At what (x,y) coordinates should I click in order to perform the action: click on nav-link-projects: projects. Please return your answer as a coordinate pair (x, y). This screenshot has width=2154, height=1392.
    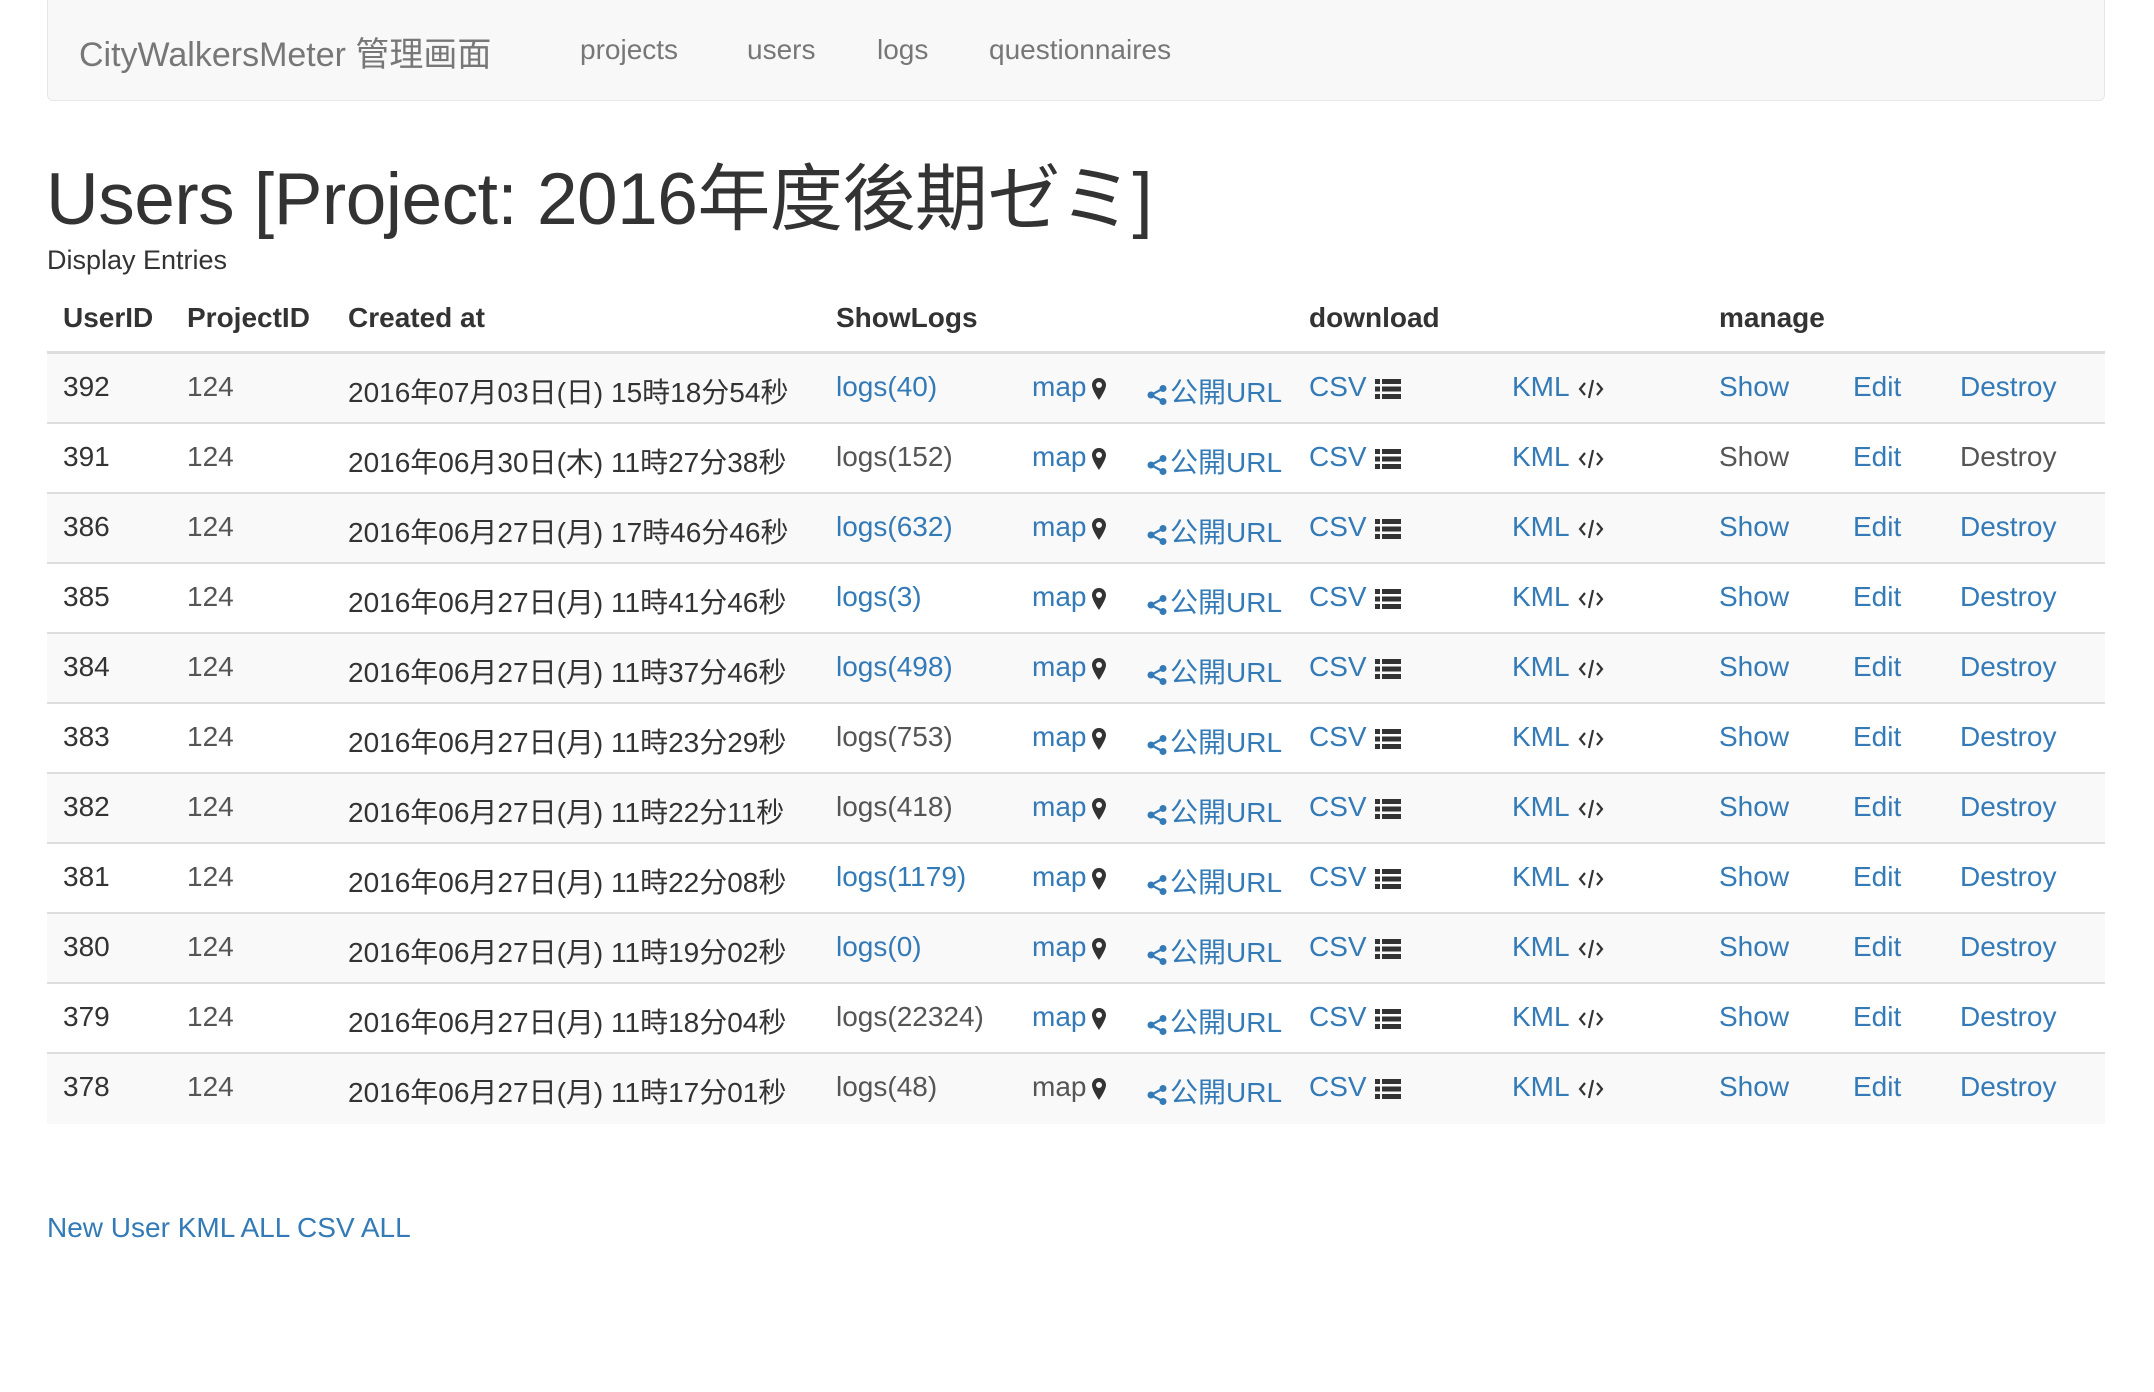
    Looking at the image, I should click on (629, 50).